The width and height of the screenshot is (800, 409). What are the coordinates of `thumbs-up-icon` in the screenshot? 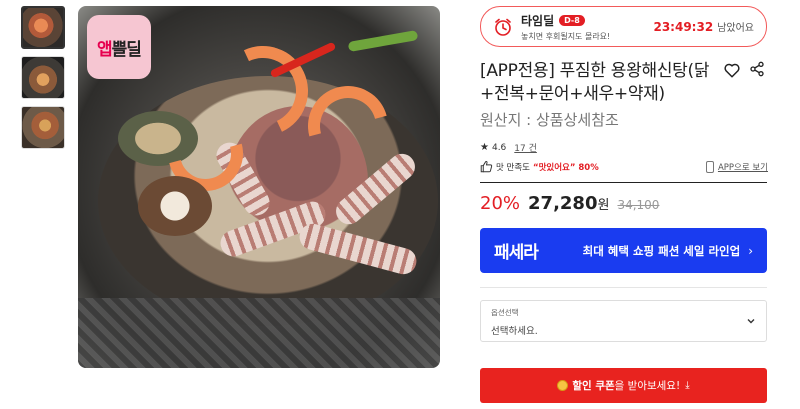 It's located at (486, 167).